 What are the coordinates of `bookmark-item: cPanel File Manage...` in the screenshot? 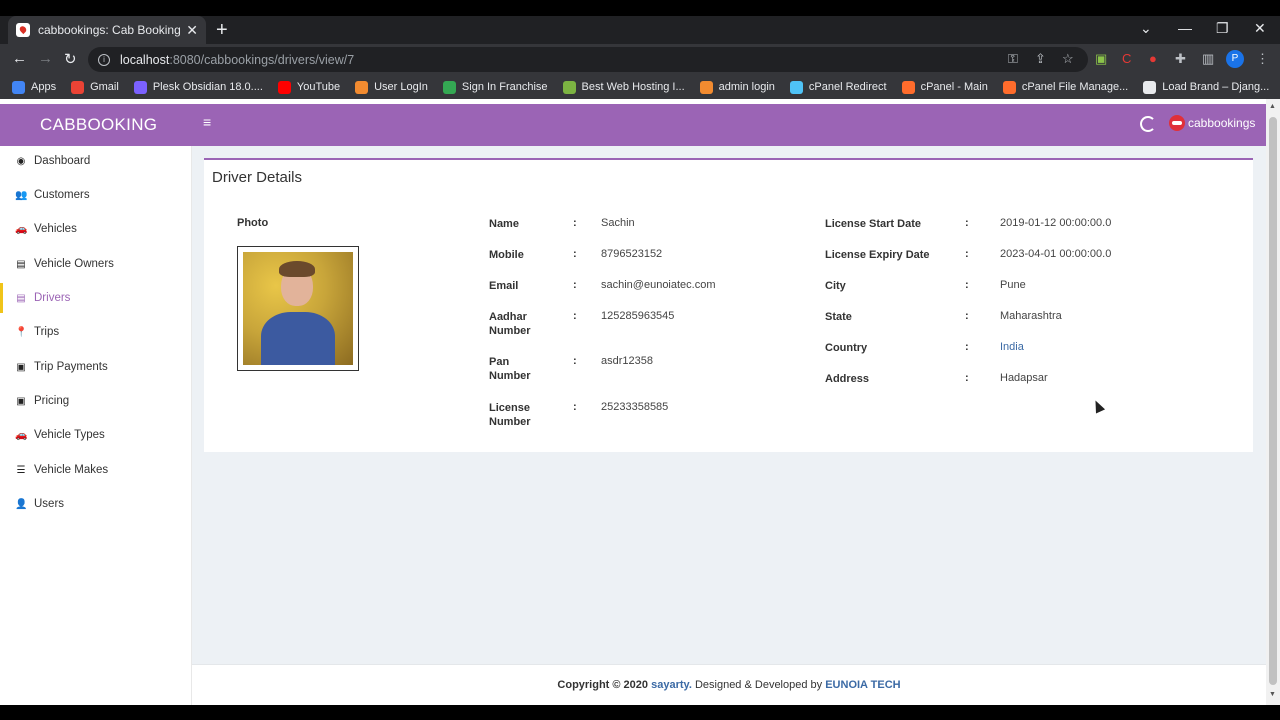 It's located at (1065, 87).